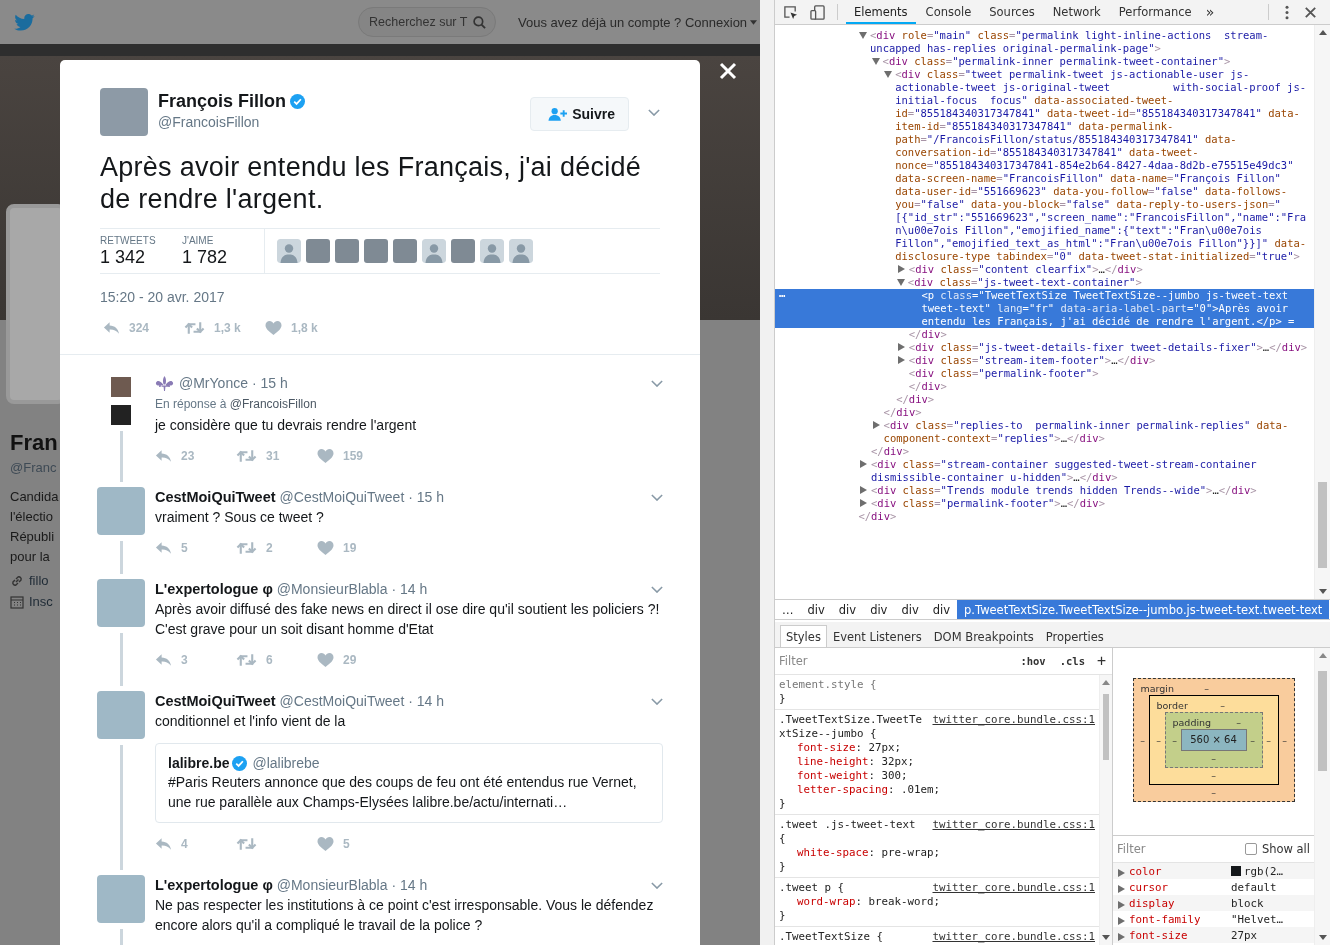  I want to click on sidebar-tab: Properties, so click(1074, 636).